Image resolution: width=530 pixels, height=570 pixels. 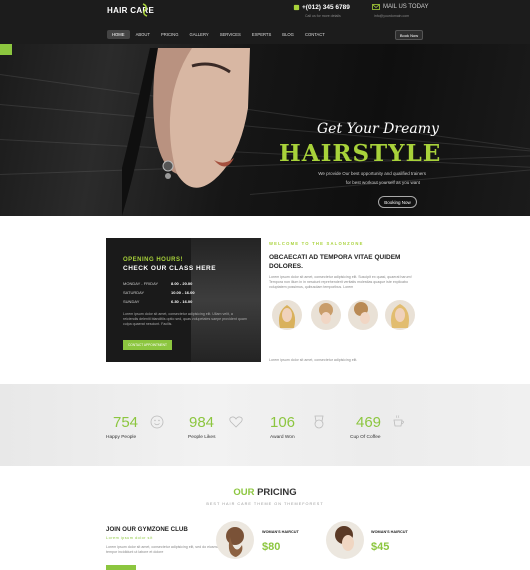 What do you see at coordinates (182, 301) in the screenshot?
I see `hours-time: 6.30 - 16.00` at bounding box center [182, 301].